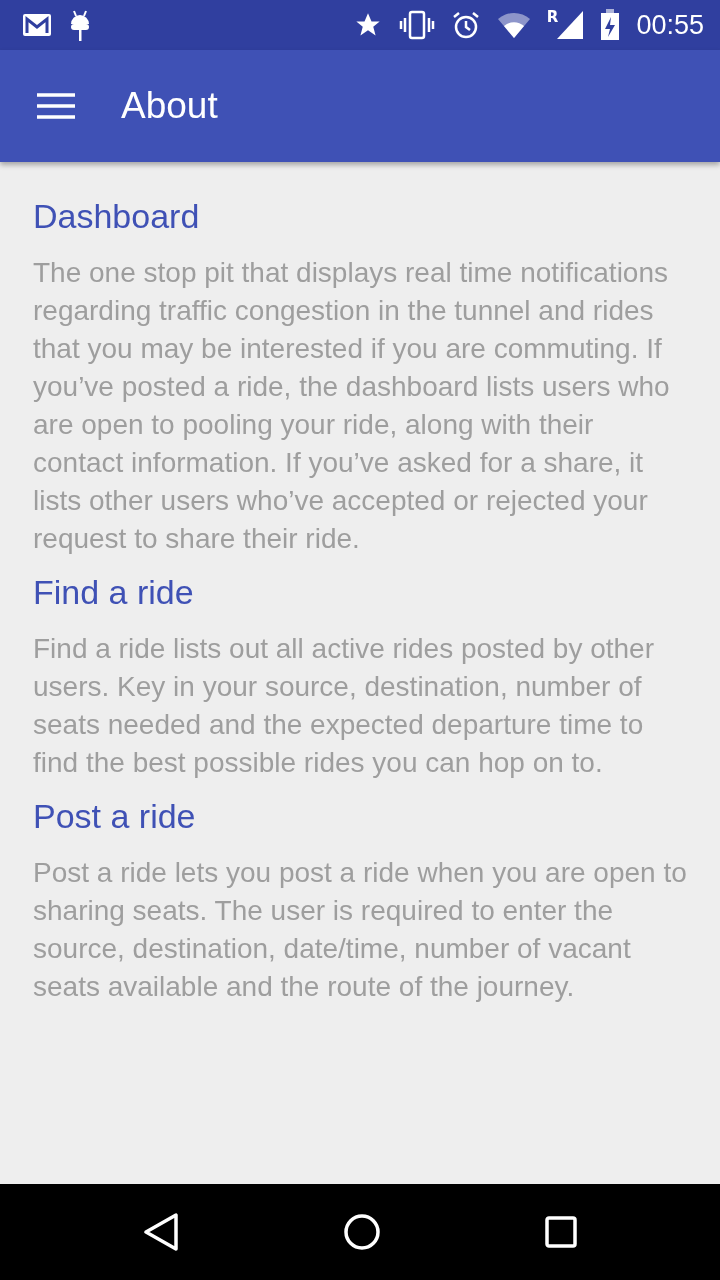 This screenshot has width=720, height=1280. I want to click on mail-icon, so click(37, 25).